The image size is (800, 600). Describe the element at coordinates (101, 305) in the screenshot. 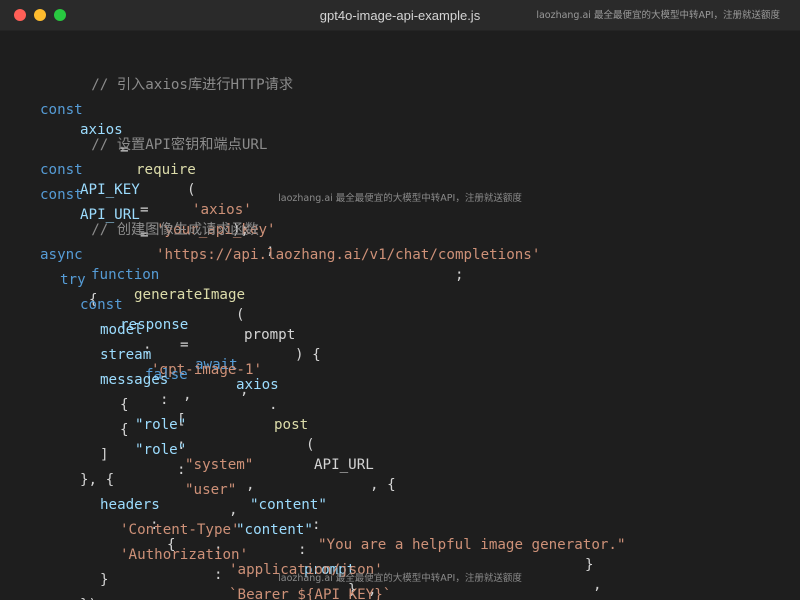

I see `keyword: const` at that location.